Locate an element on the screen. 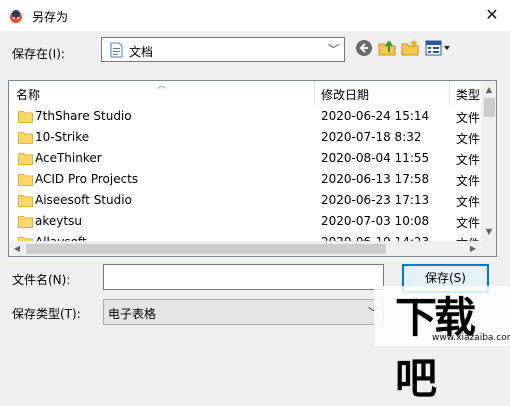 Image resolution: width=510 pixels, height=406 pixels. file-date: 2020-06-23 17:13 is located at coordinates (375, 200).